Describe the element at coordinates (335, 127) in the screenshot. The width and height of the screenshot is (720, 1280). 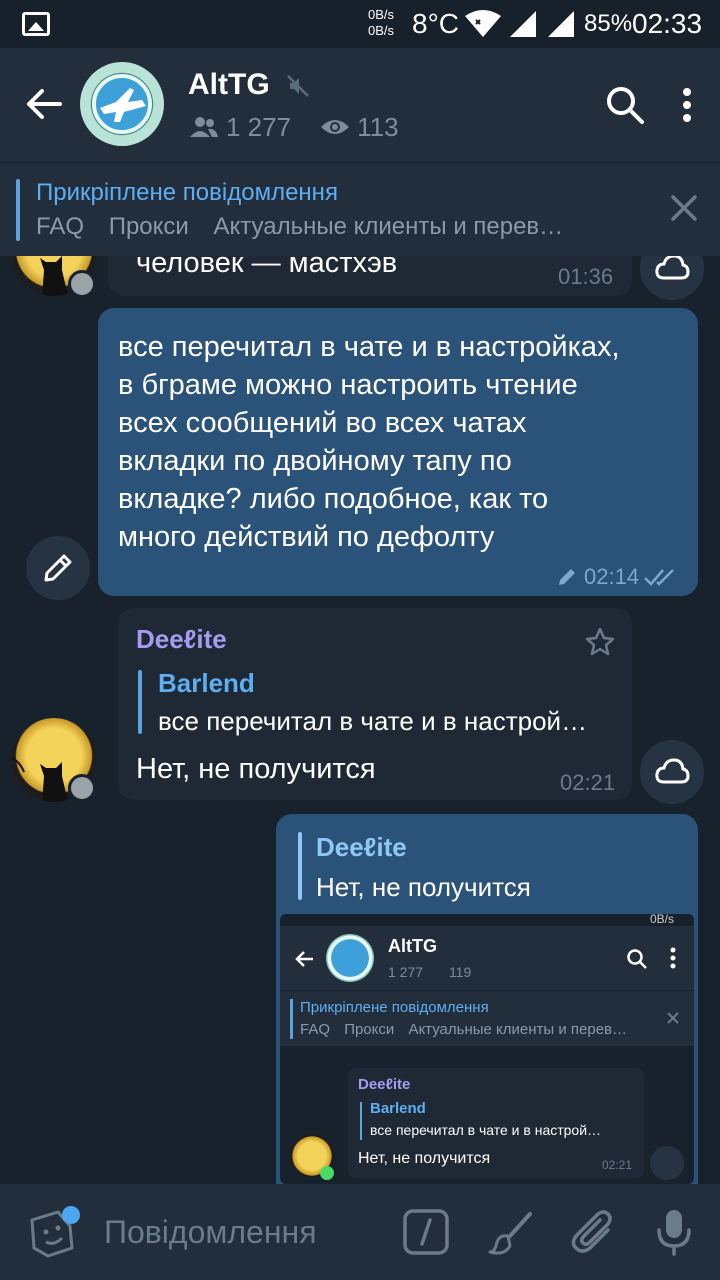
I see `eye-icon` at that location.